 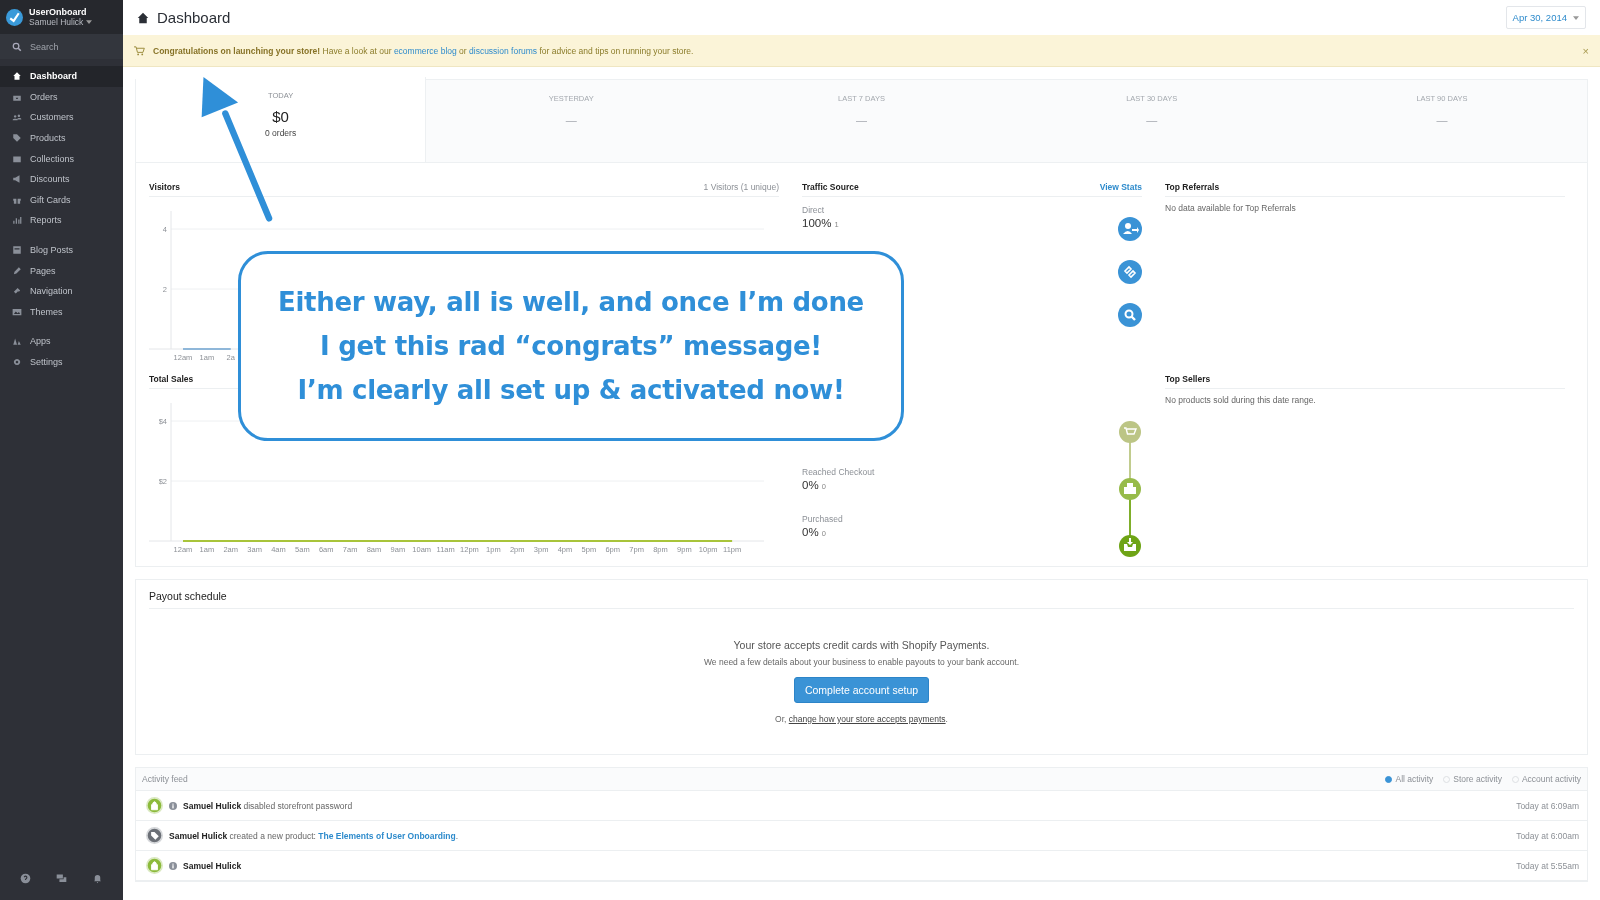 I want to click on megaphone-icon, so click(x=17, y=179).